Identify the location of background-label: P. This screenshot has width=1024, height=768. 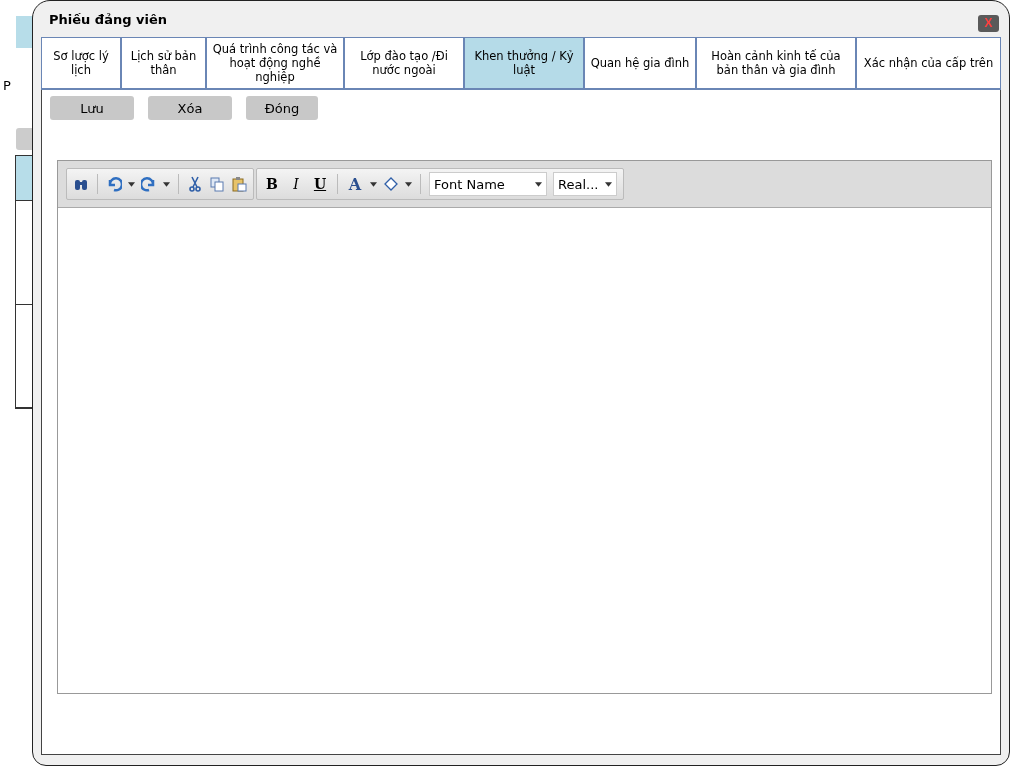
(7, 85).